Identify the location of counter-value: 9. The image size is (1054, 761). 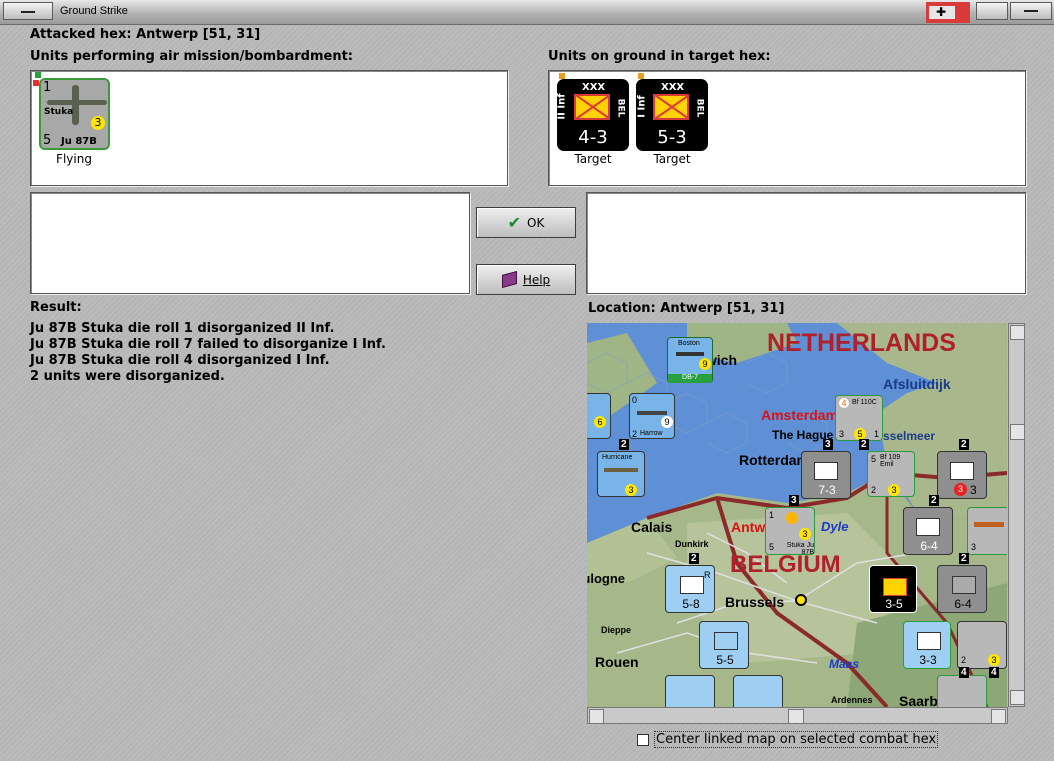
(705, 364).